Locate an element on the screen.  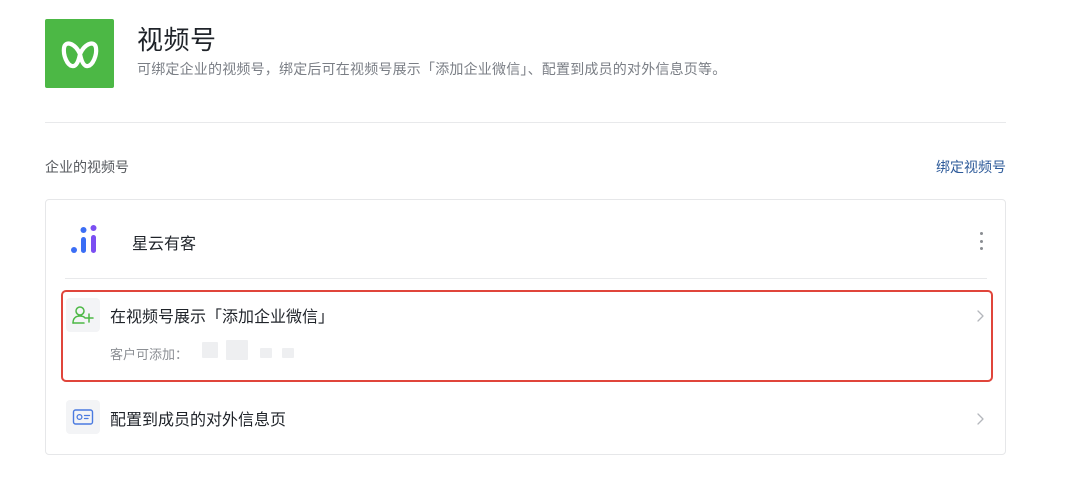
card-divider is located at coordinates (526, 278).